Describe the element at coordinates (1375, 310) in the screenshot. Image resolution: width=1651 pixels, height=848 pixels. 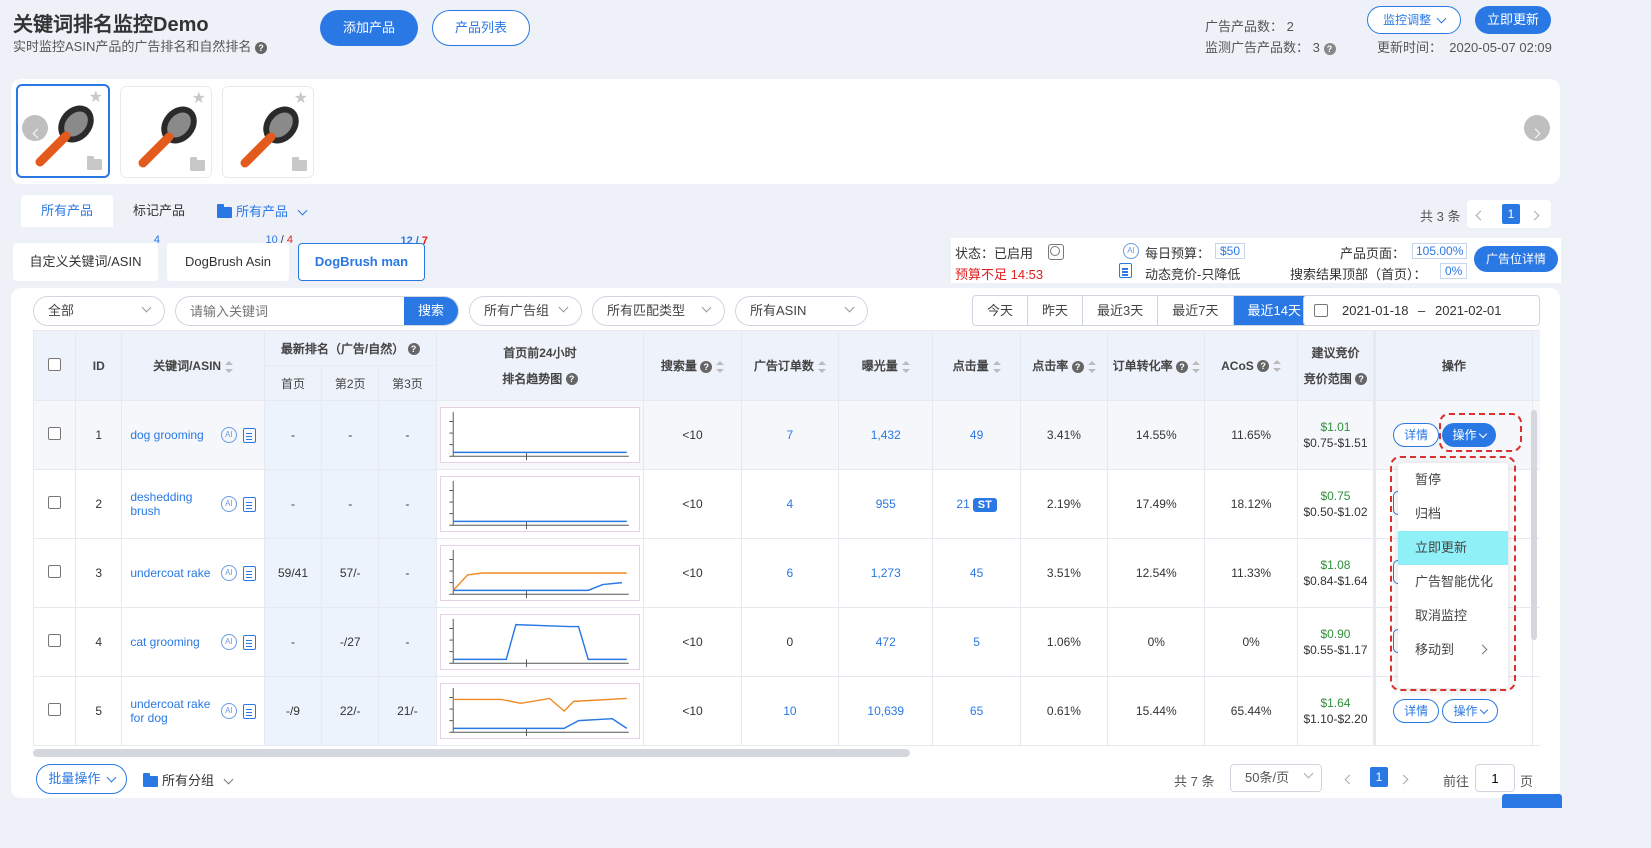
I see `date-from: 2021-01-18` at that location.